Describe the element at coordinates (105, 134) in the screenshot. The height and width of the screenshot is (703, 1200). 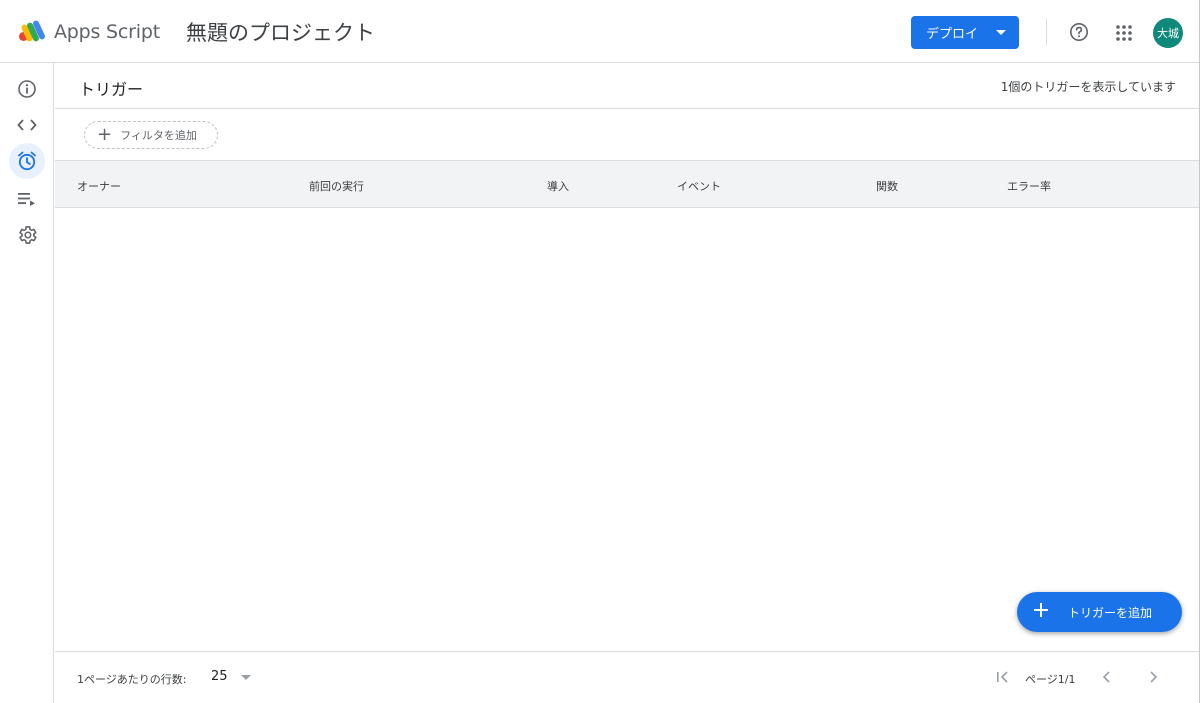
I see `plus-icon: +` at that location.